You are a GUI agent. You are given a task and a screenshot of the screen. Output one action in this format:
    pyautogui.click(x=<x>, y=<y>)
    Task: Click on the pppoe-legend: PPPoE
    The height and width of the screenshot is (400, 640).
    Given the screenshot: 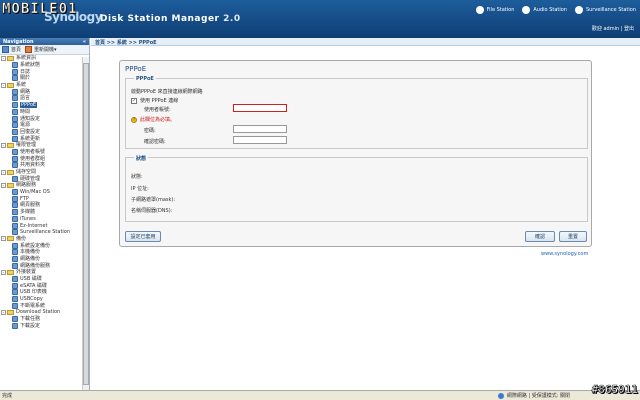 What is the action you would take?
    pyautogui.click(x=145, y=79)
    